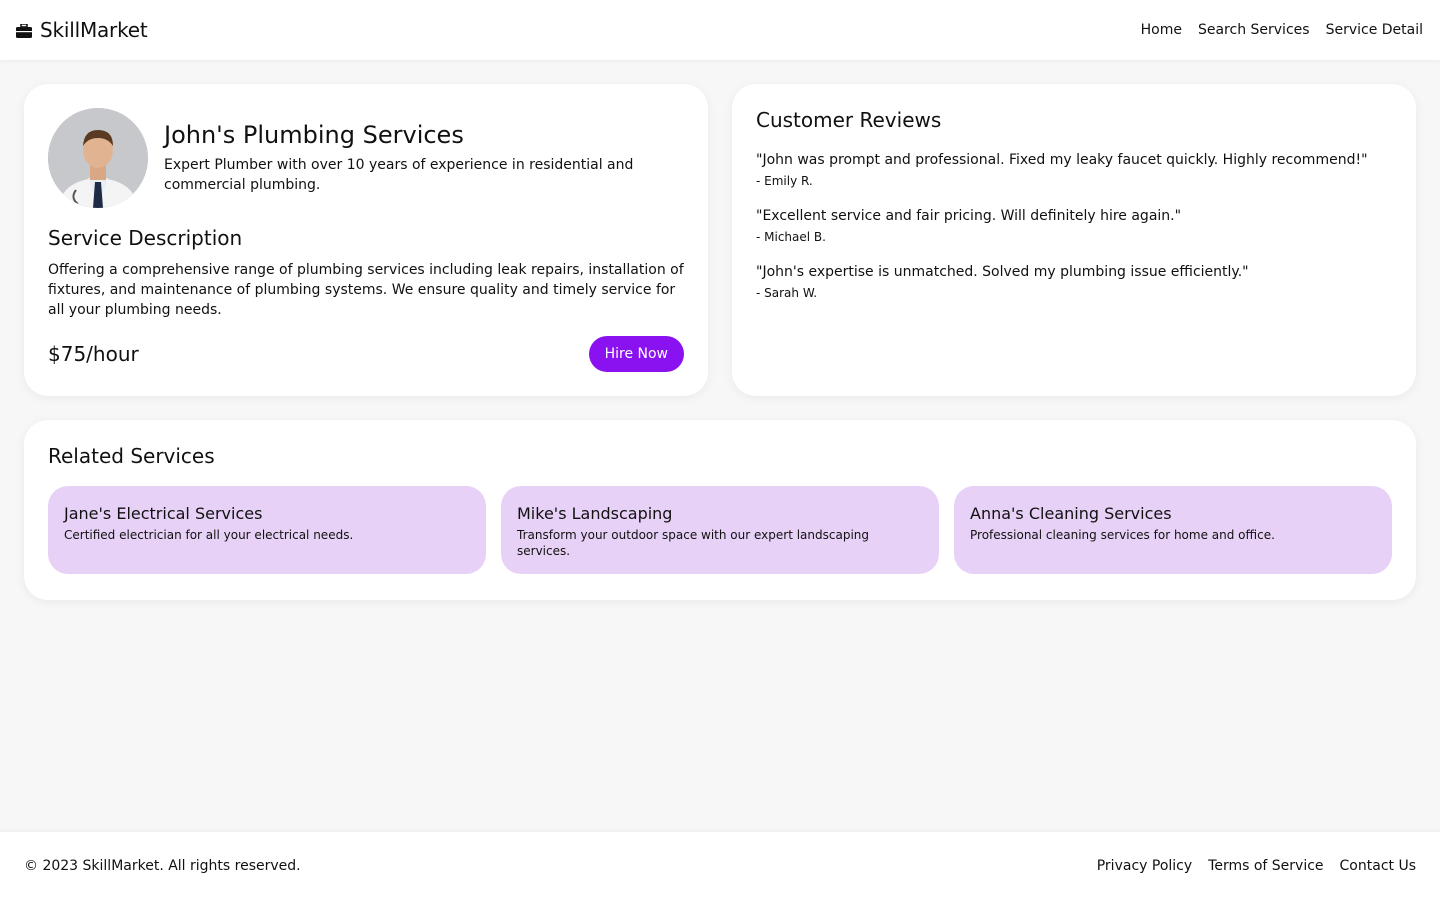 The height and width of the screenshot is (900, 1440). What do you see at coordinates (595, 513) in the screenshot?
I see `related-service-name: Mike's Landscaping` at bounding box center [595, 513].